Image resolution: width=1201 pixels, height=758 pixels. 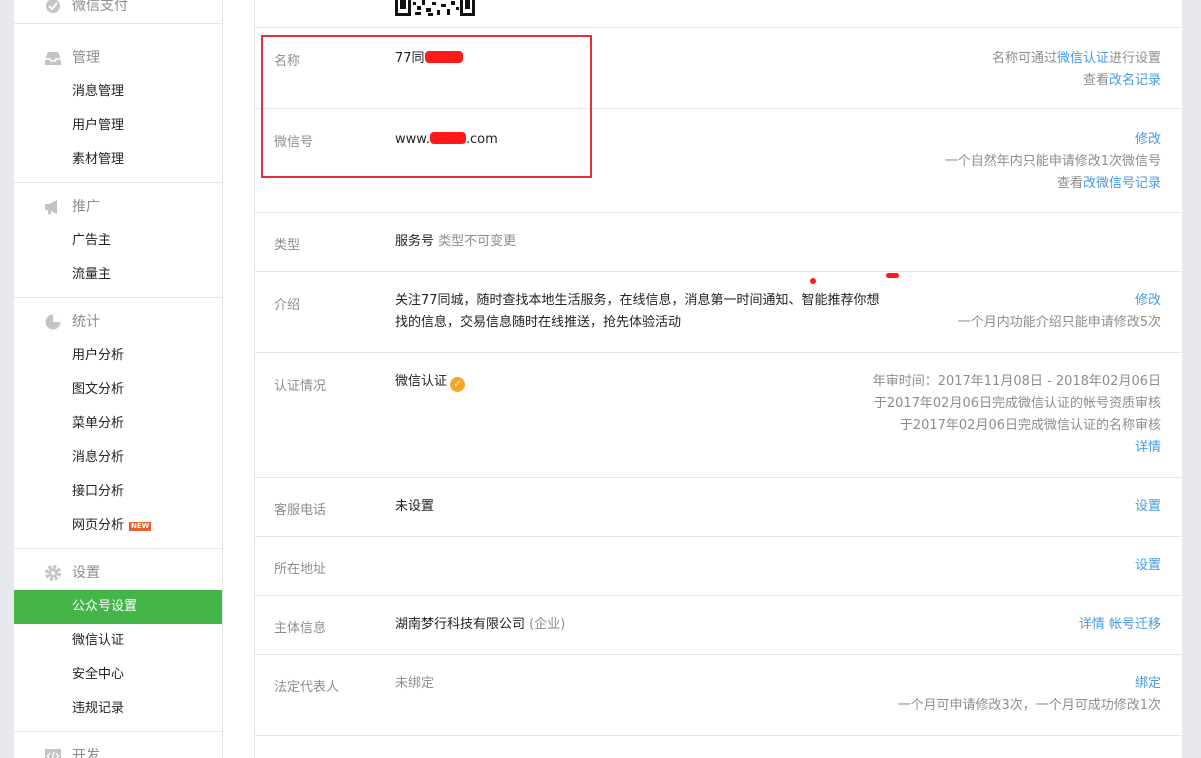 What do you see at coordinates (86, 573) in the screenshot?
I see `sidebar-group-label: 设置` at bounding box center [86, 573].